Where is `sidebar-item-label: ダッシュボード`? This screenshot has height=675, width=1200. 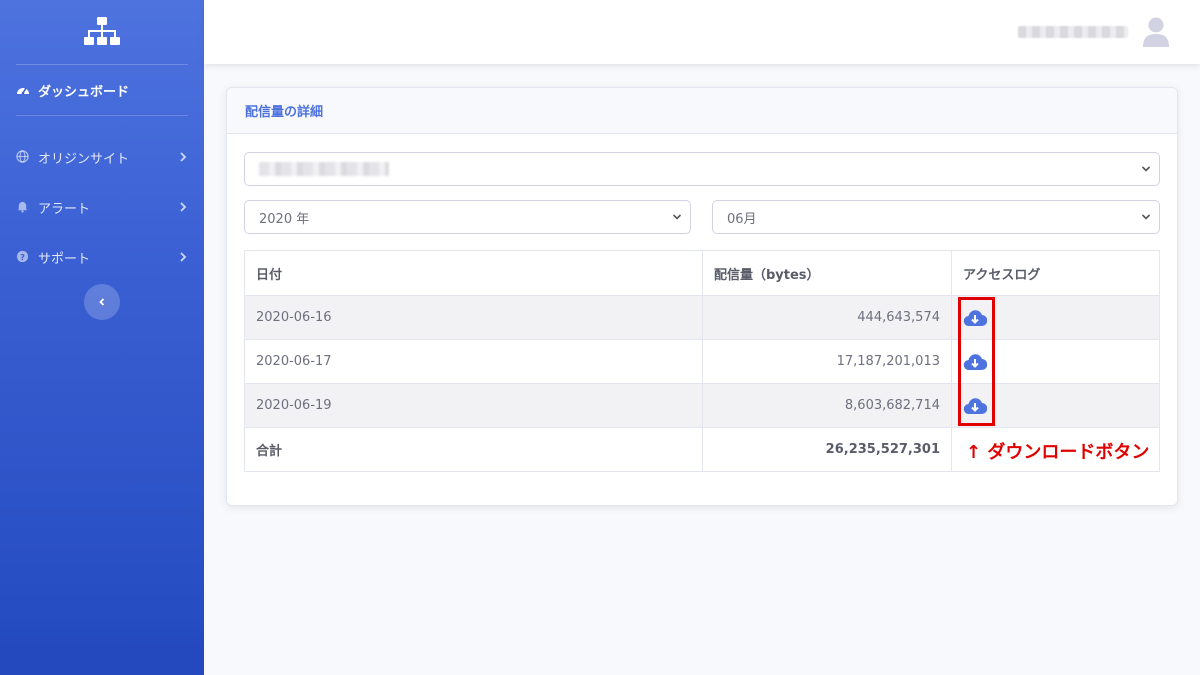
sidebar-item-label: ダッシュボード is located at coordinates (84, 92).